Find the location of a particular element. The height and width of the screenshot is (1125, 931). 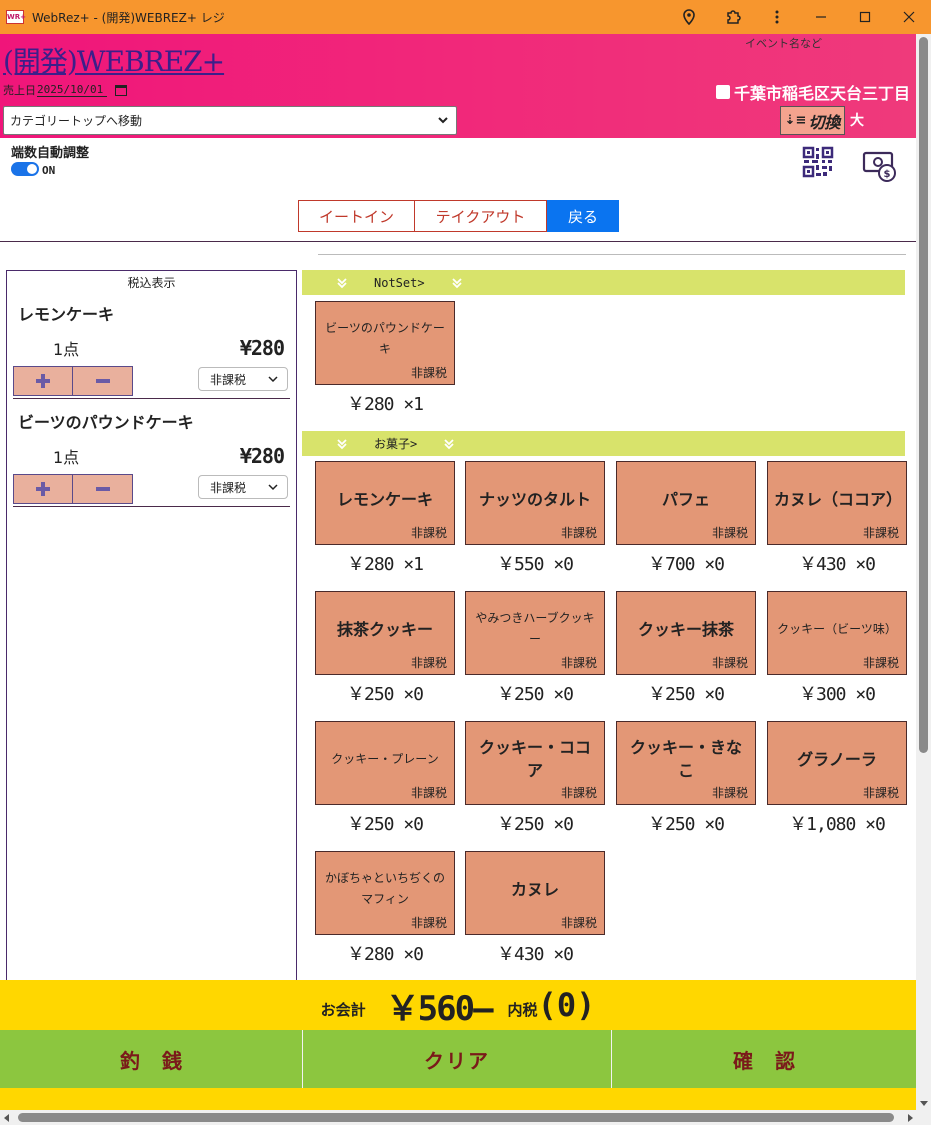

scroll-right-icon is located at coordinates (910, 1118).